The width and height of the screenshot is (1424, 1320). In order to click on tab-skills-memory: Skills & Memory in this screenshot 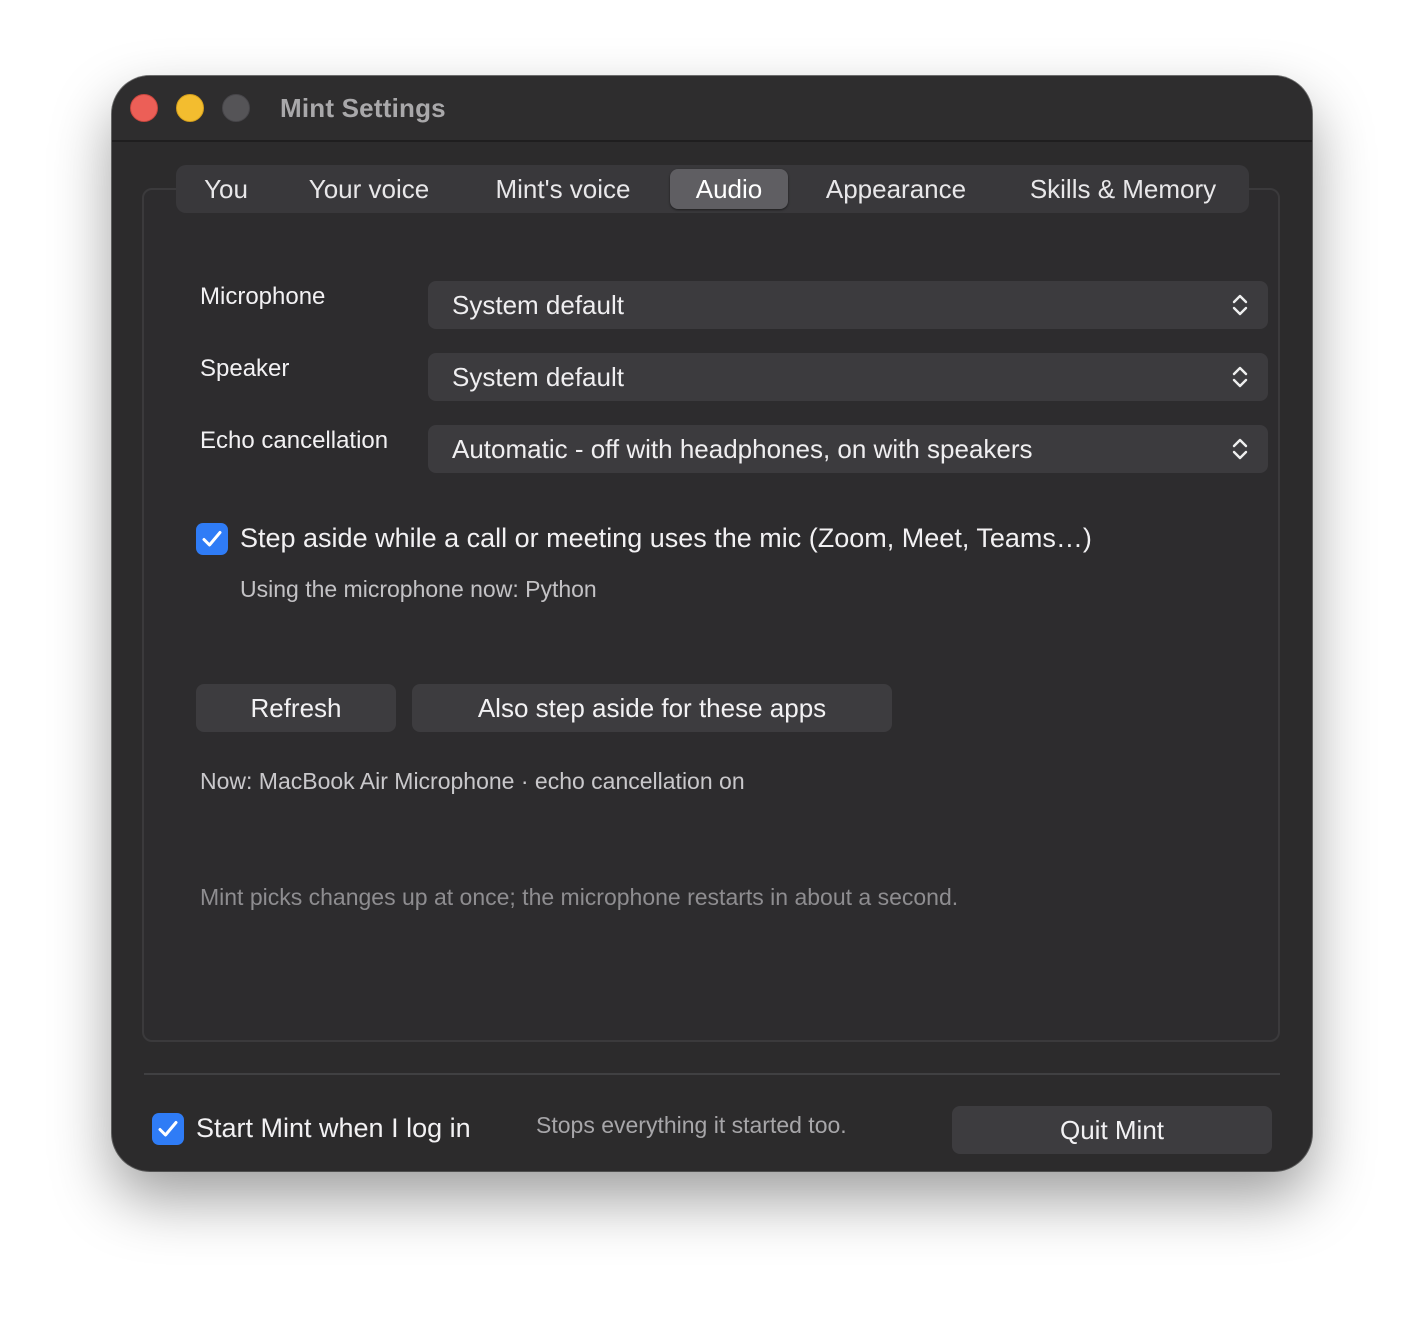, I will do `click(1123, 189)`.